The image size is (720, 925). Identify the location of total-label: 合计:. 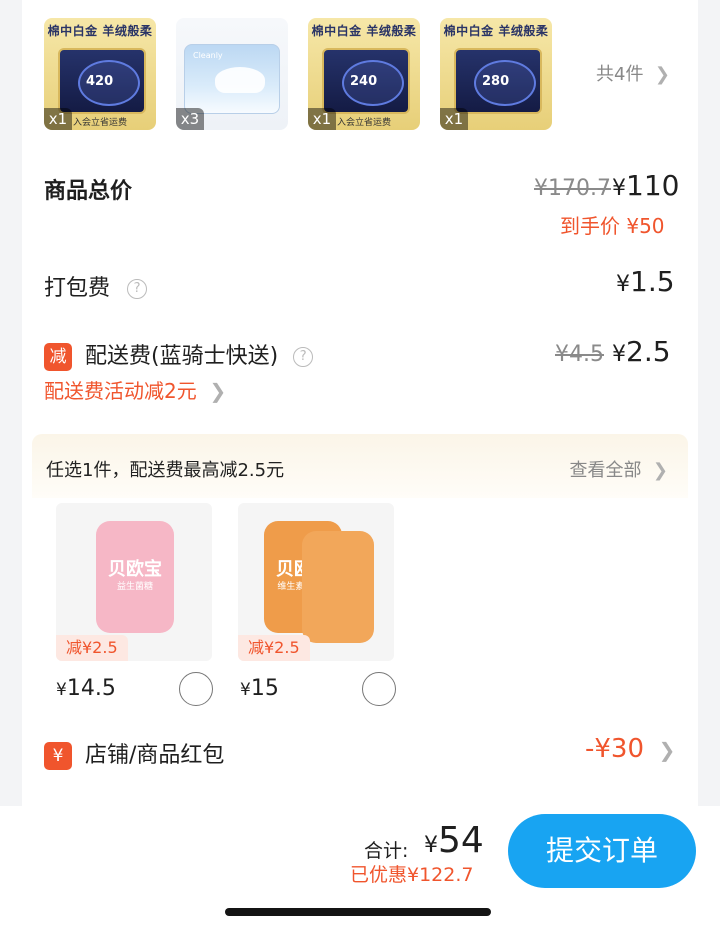
(386, 851).